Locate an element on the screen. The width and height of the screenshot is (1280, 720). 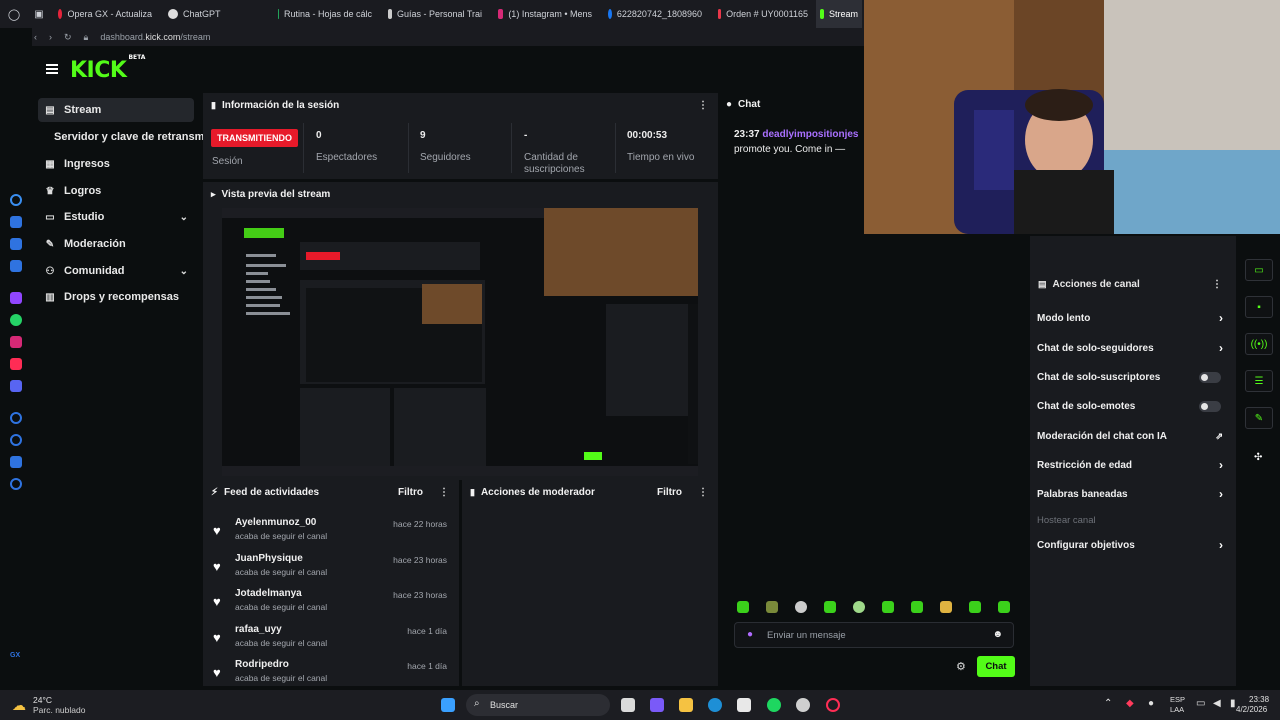
tools-icon: ✎ is located at coordinates (1259, 418).